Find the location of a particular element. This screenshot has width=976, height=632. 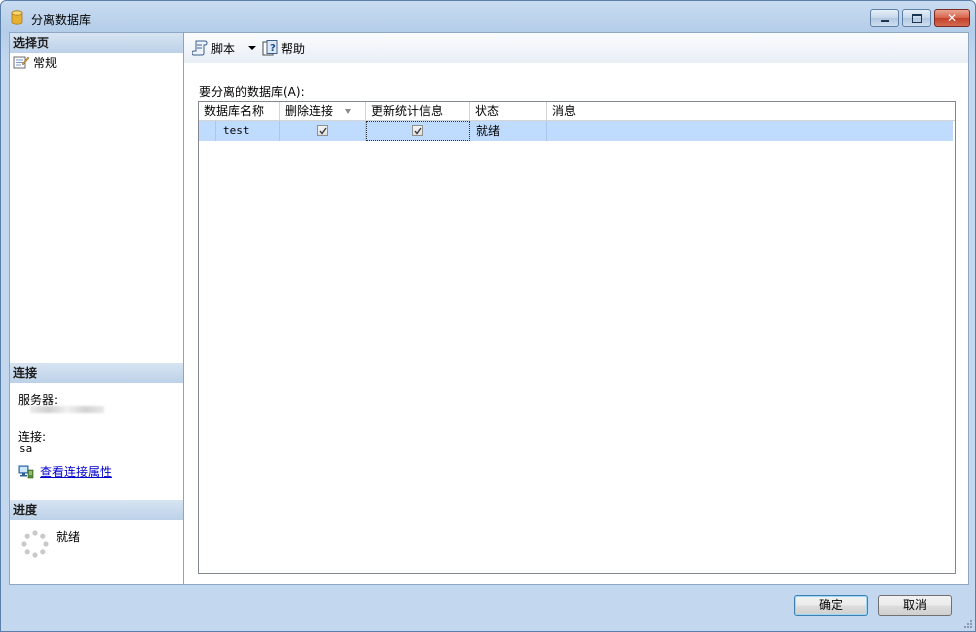

connection-value: sa is located at coordinates (26, 448).